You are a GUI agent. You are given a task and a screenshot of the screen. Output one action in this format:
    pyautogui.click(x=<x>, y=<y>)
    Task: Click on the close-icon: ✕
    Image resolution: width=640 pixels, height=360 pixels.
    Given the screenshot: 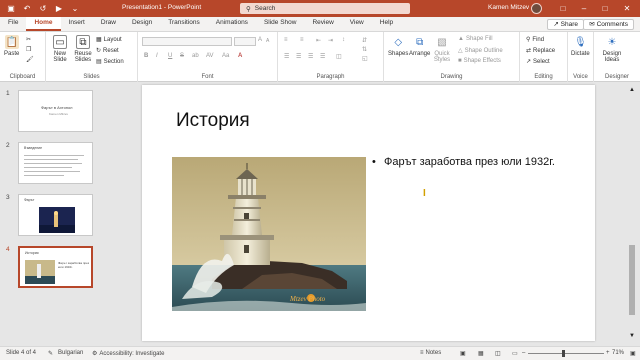 What is the action you would take?
    pyautogui.click(x=627, y=8)
    